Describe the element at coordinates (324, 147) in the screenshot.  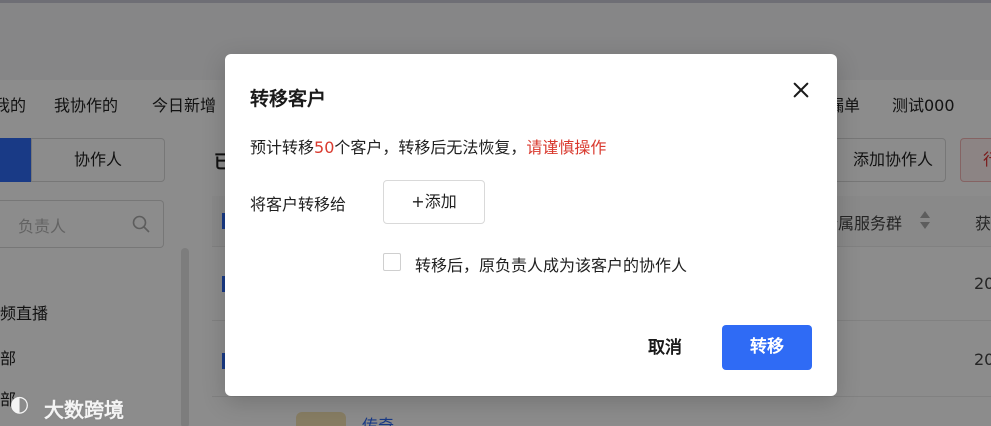
I see `transfer-count: 50` at that location.